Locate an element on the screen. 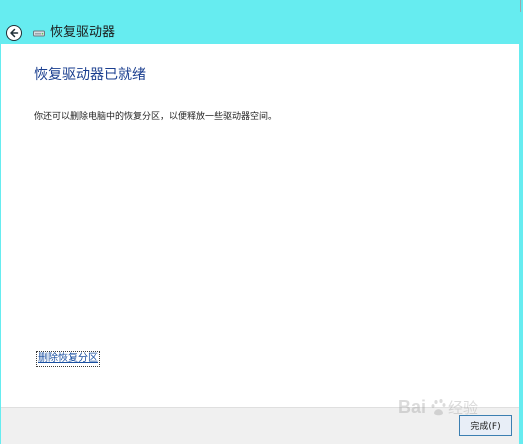 The height and width of the screenshot is (444, 523). page-heading: 恢复驱动器已就绪 is located at coordinates (90, 75).